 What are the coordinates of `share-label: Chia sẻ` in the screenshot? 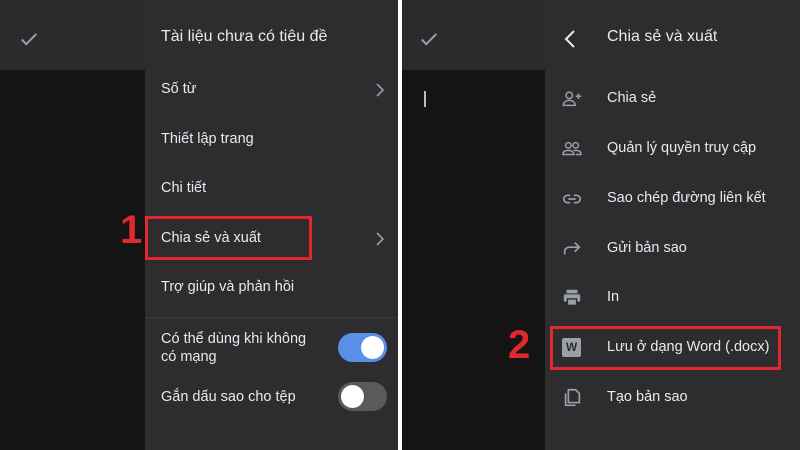 It's located at (632, 98).